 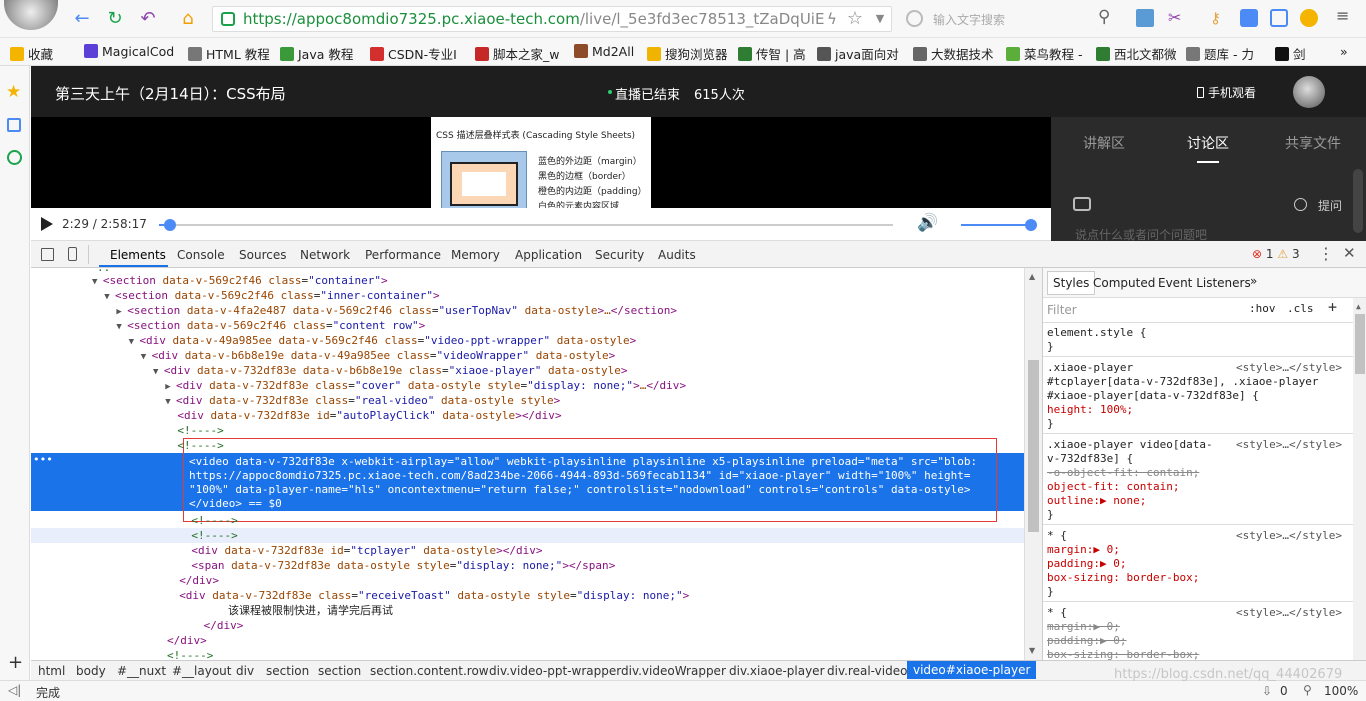 I want to click on history-clock-icon, so click(x=14, y=157).